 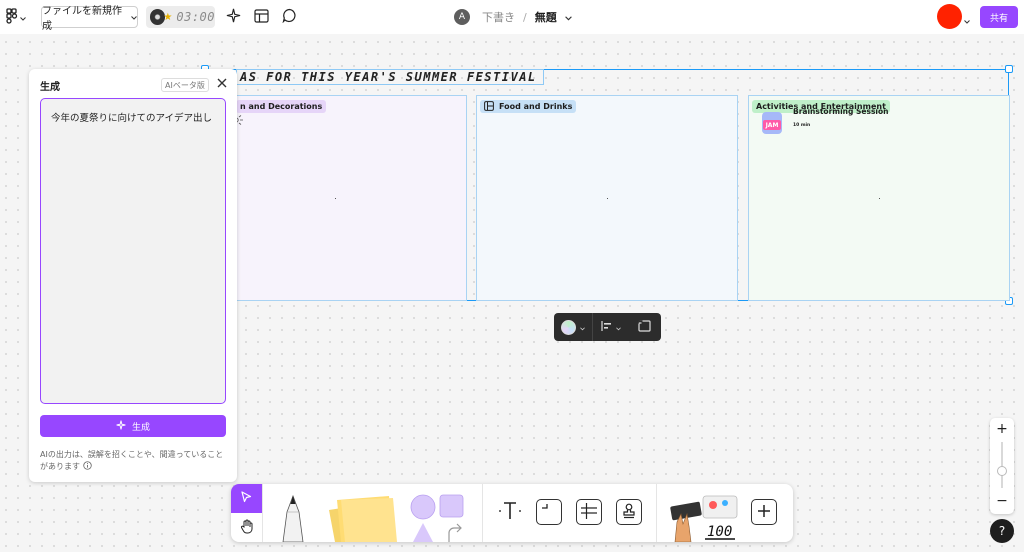 I want to click on column-activities, so click(x=879, y=198).